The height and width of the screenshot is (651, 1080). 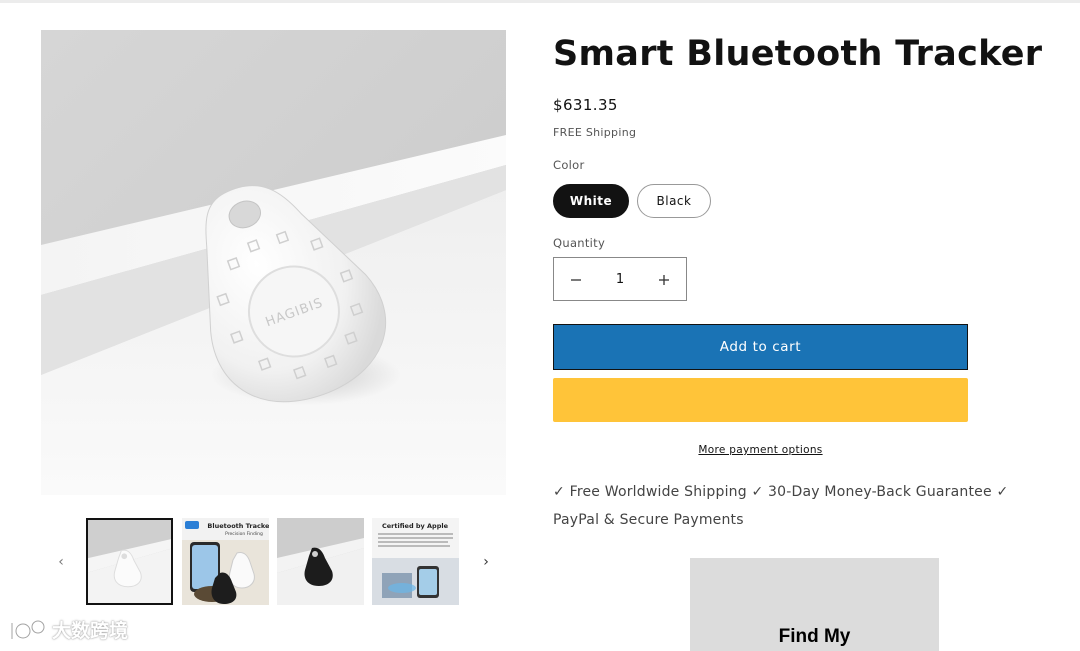 I want to click on paypal-checkout-button, so click(x=760, y=400).